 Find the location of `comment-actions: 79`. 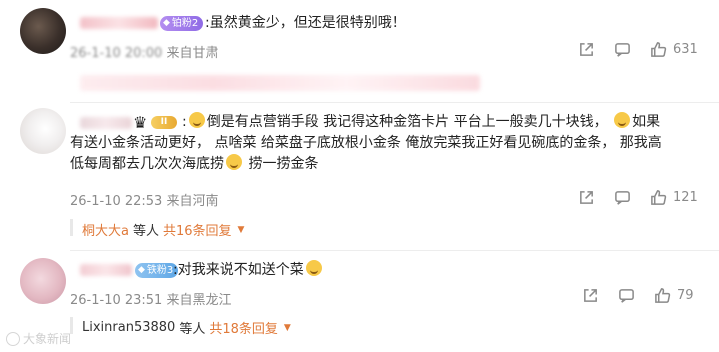

comment-actions: 79 is located at coordinates (637, 295).